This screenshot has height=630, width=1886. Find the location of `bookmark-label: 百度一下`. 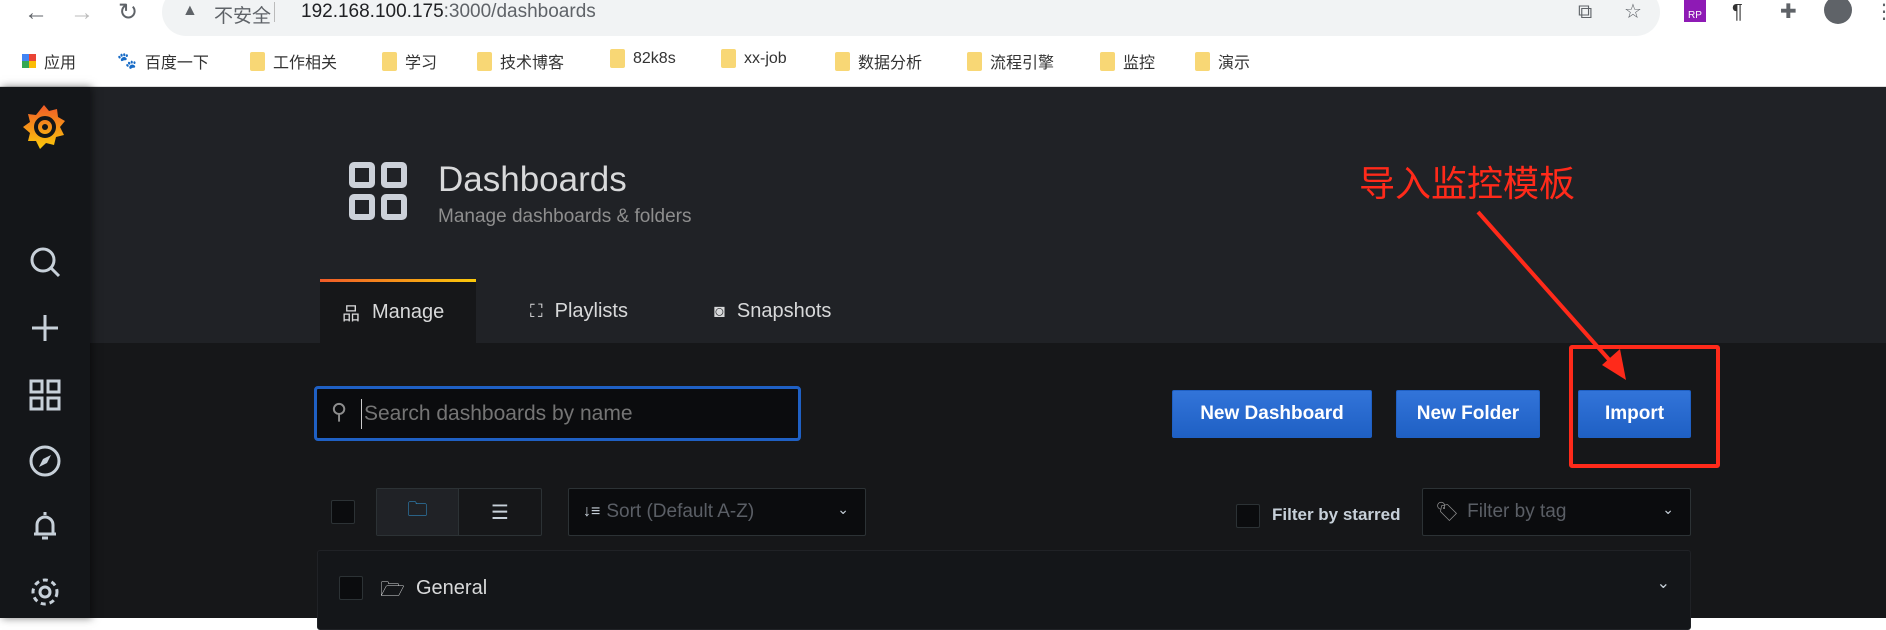

bookmark-label: 百度一下 is located at coordinates (176, 63).